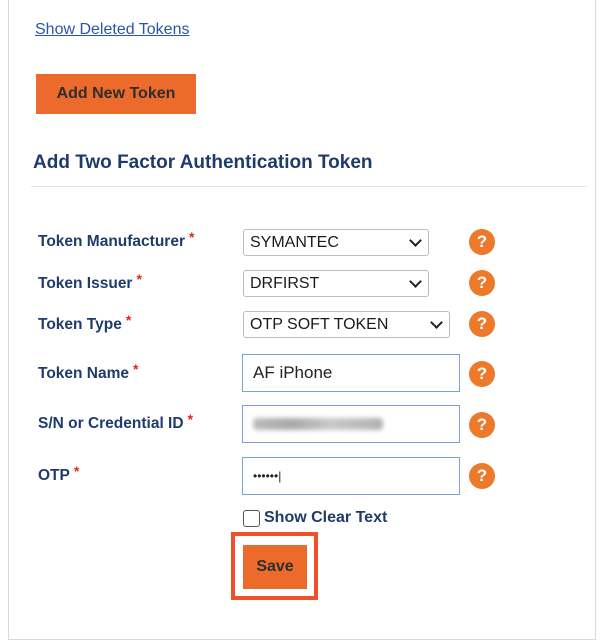 Image resolution: width=602 pixels, height=644 pixels. I want to click on add-new-token-button: Add New Token, so click(116, 94).